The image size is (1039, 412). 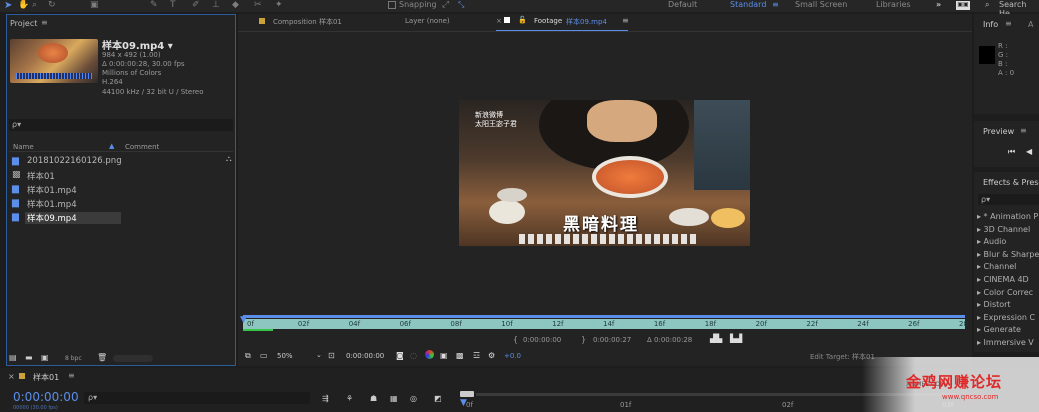 What do you see at coordinates (542, 340) in the screenshot?
I see `in-point-time: 0:00:00:00` at bounding box center [542, 340].